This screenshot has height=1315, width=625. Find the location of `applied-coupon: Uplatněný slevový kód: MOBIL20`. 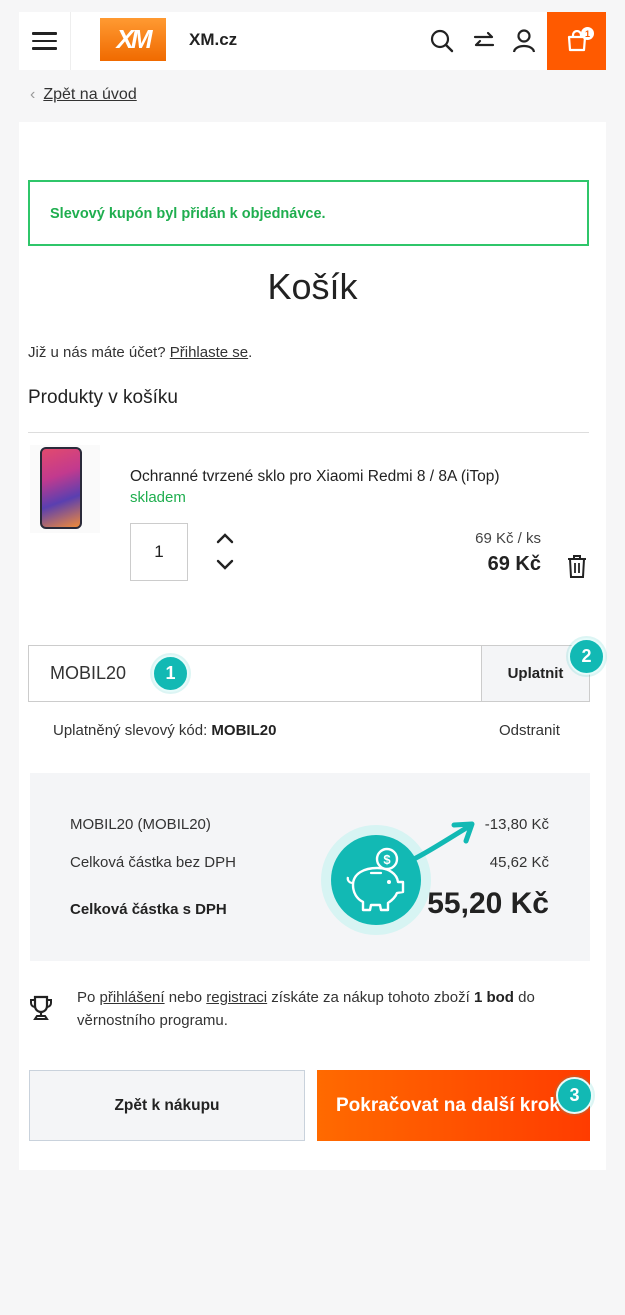

applied-coupon: Uplatněný slevový kód: MOBIL20 is located at coordinates (164, 730).